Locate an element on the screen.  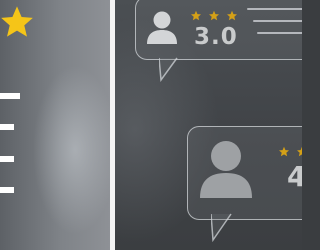
rating-value: 3.0 is located at coordinates (216, 37).